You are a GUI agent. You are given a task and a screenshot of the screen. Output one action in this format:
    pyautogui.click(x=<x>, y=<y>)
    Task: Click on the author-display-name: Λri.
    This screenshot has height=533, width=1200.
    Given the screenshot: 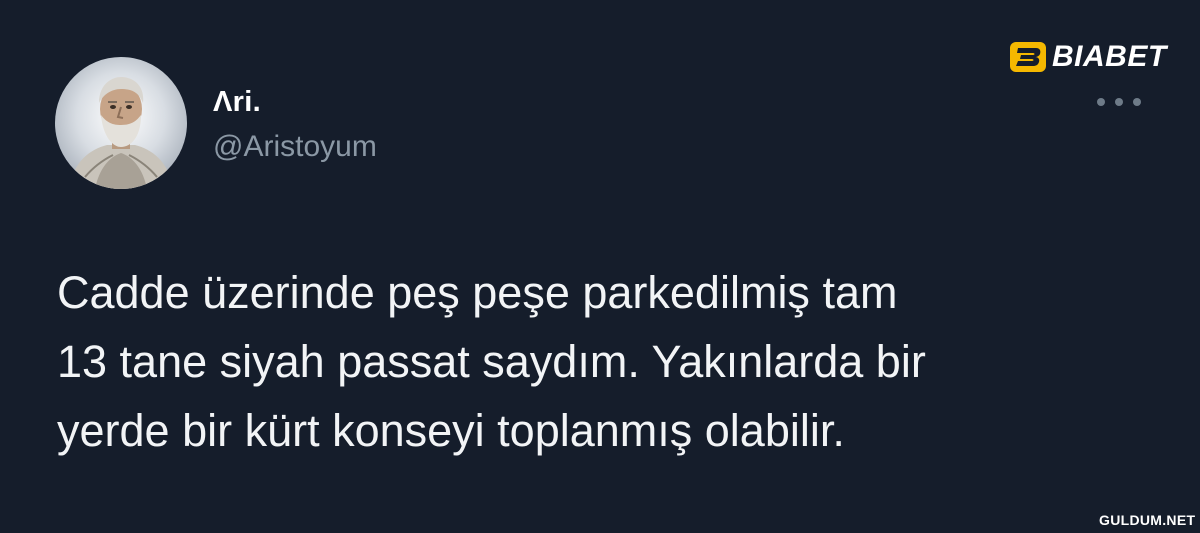 What is the action you would take?
    pyautogui.click(x=237, y=102)
    